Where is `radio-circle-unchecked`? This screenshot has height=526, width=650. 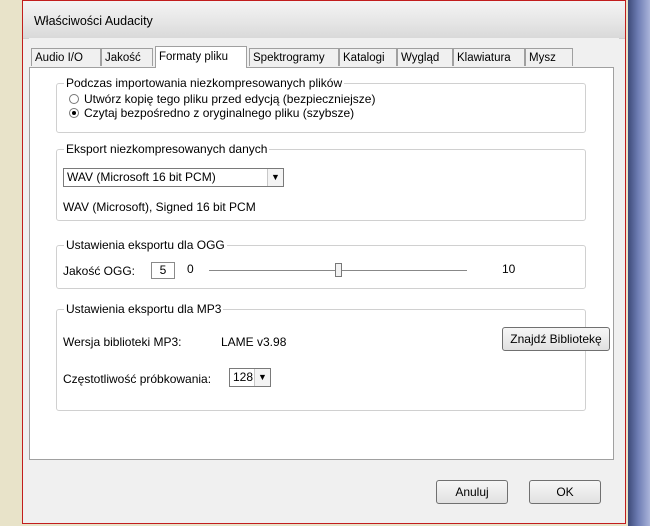 radio-circle-unchecked is located at coordinates (74, 99).